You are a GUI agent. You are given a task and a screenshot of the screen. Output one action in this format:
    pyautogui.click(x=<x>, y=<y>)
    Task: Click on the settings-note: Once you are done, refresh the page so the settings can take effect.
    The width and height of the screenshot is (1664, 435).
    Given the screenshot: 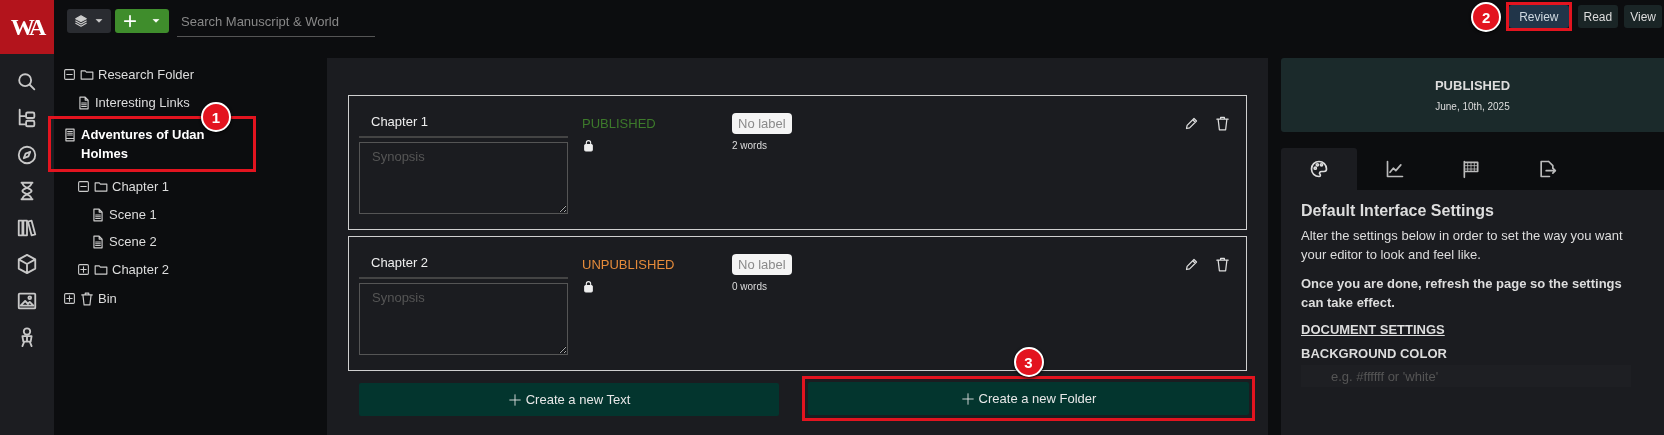 What is the action you would take?
    pyautogui.click(x=1462, y=293)
    